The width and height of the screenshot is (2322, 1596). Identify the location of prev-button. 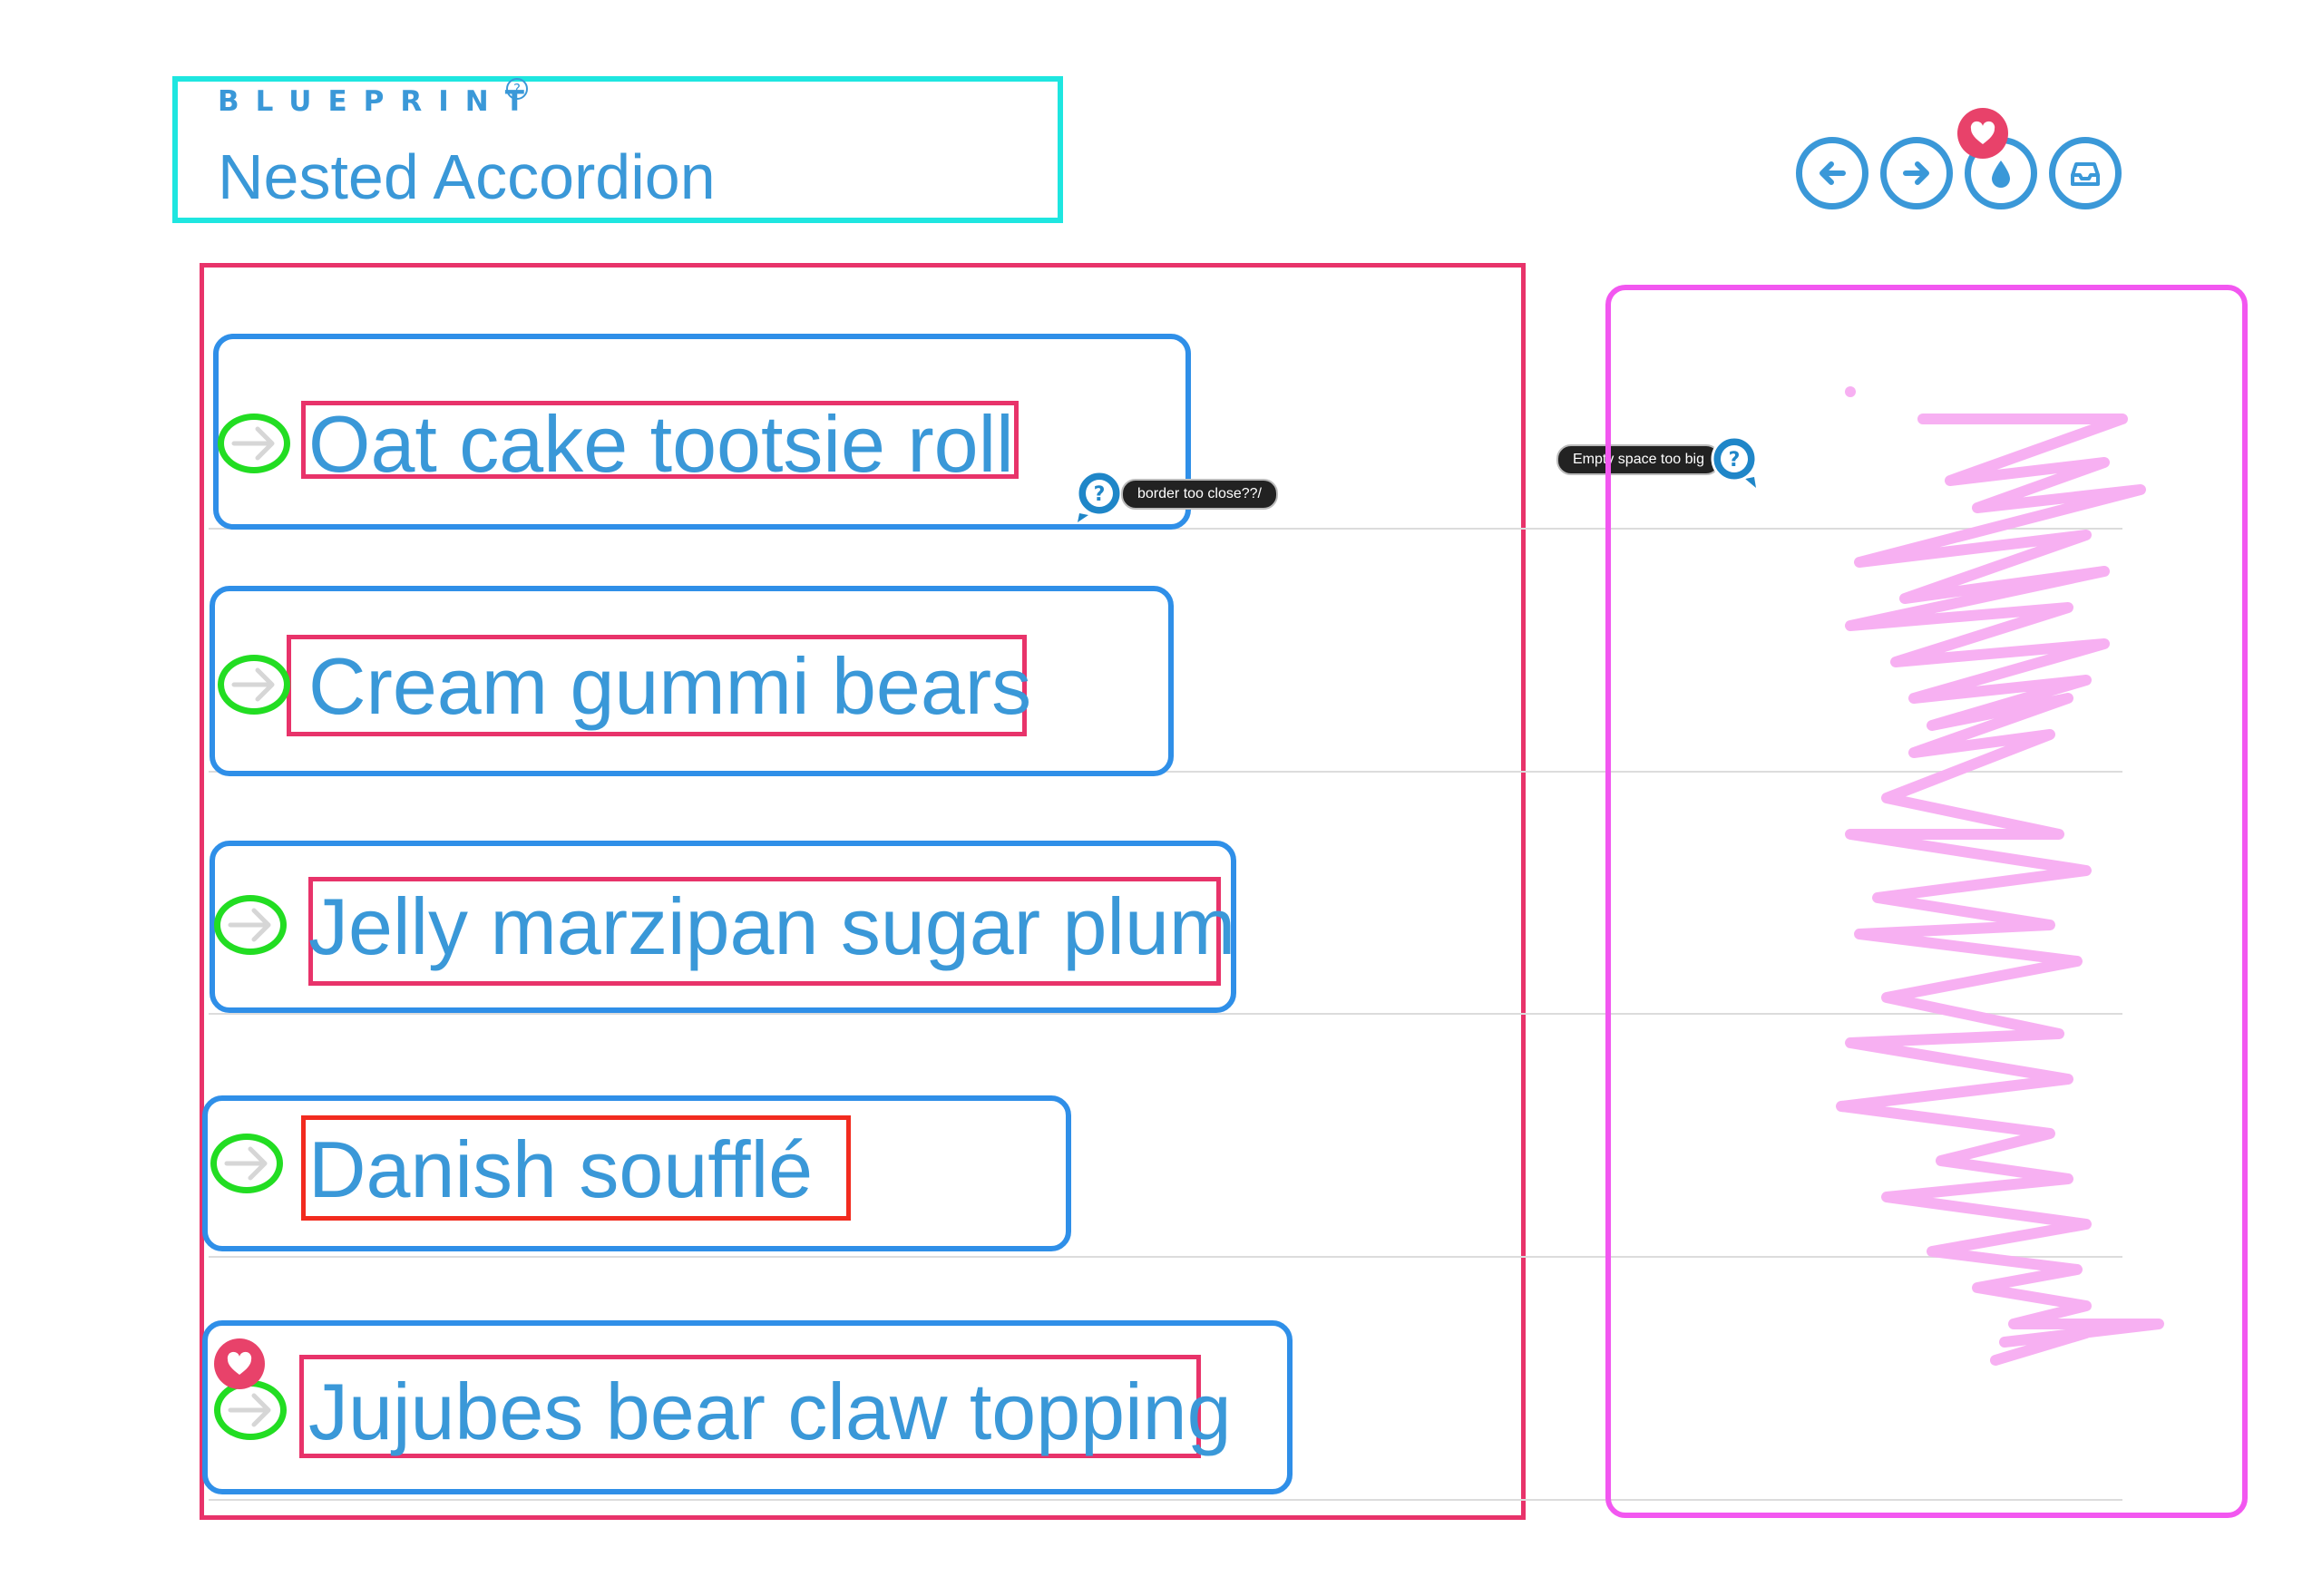
(1832, 173).